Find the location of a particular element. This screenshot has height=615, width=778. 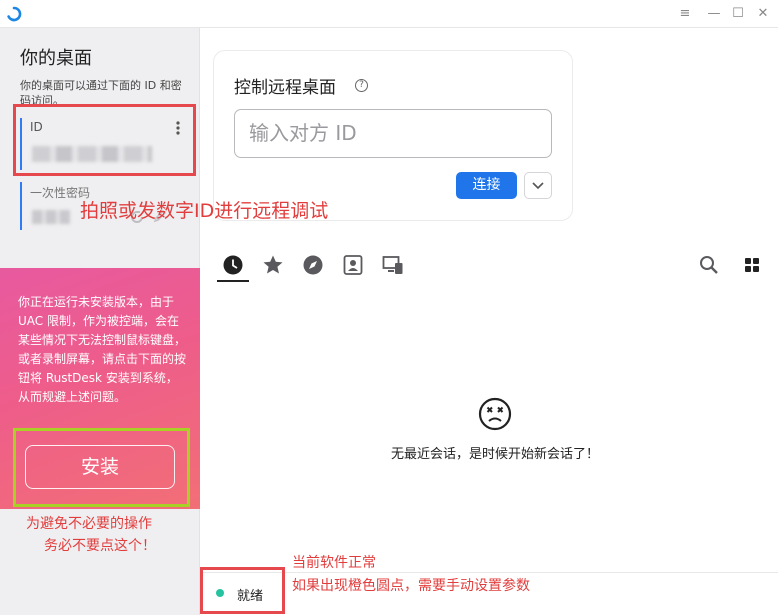

connect-button: 连接 is located at coordinates (486, 185).